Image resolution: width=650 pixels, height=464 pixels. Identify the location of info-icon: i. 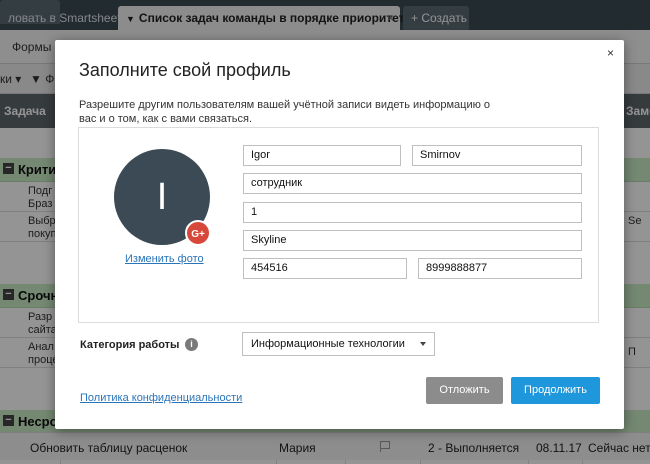
(191, 344).